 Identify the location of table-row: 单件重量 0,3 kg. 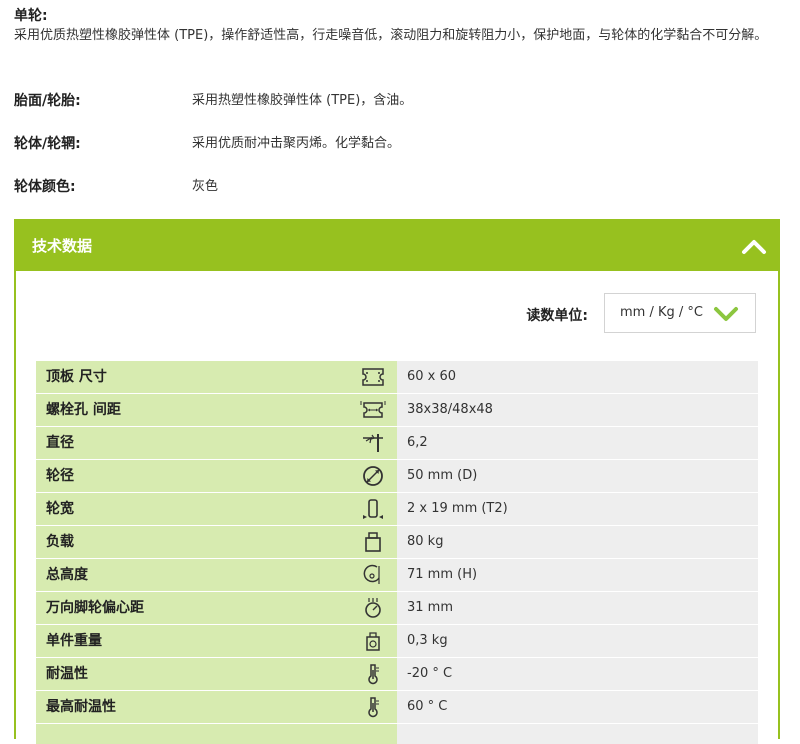
(397, 641).